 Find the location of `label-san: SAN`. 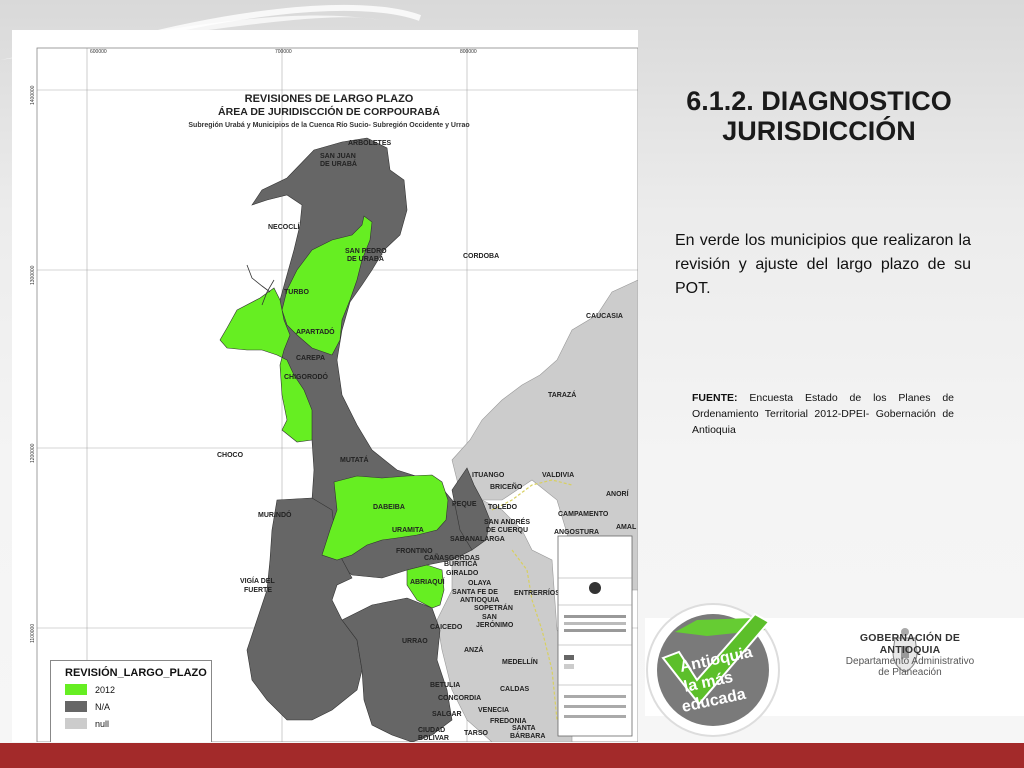

label-san: SAN is located at coordinates (489, 617).